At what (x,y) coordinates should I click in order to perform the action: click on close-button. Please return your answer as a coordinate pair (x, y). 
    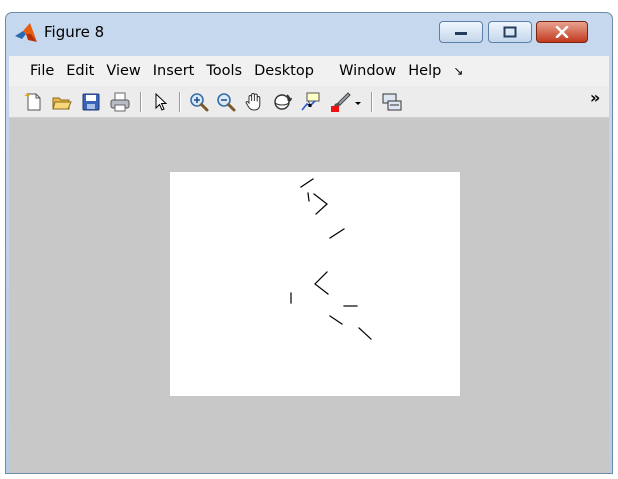
    Looking at the image, I should click on (562, 32).